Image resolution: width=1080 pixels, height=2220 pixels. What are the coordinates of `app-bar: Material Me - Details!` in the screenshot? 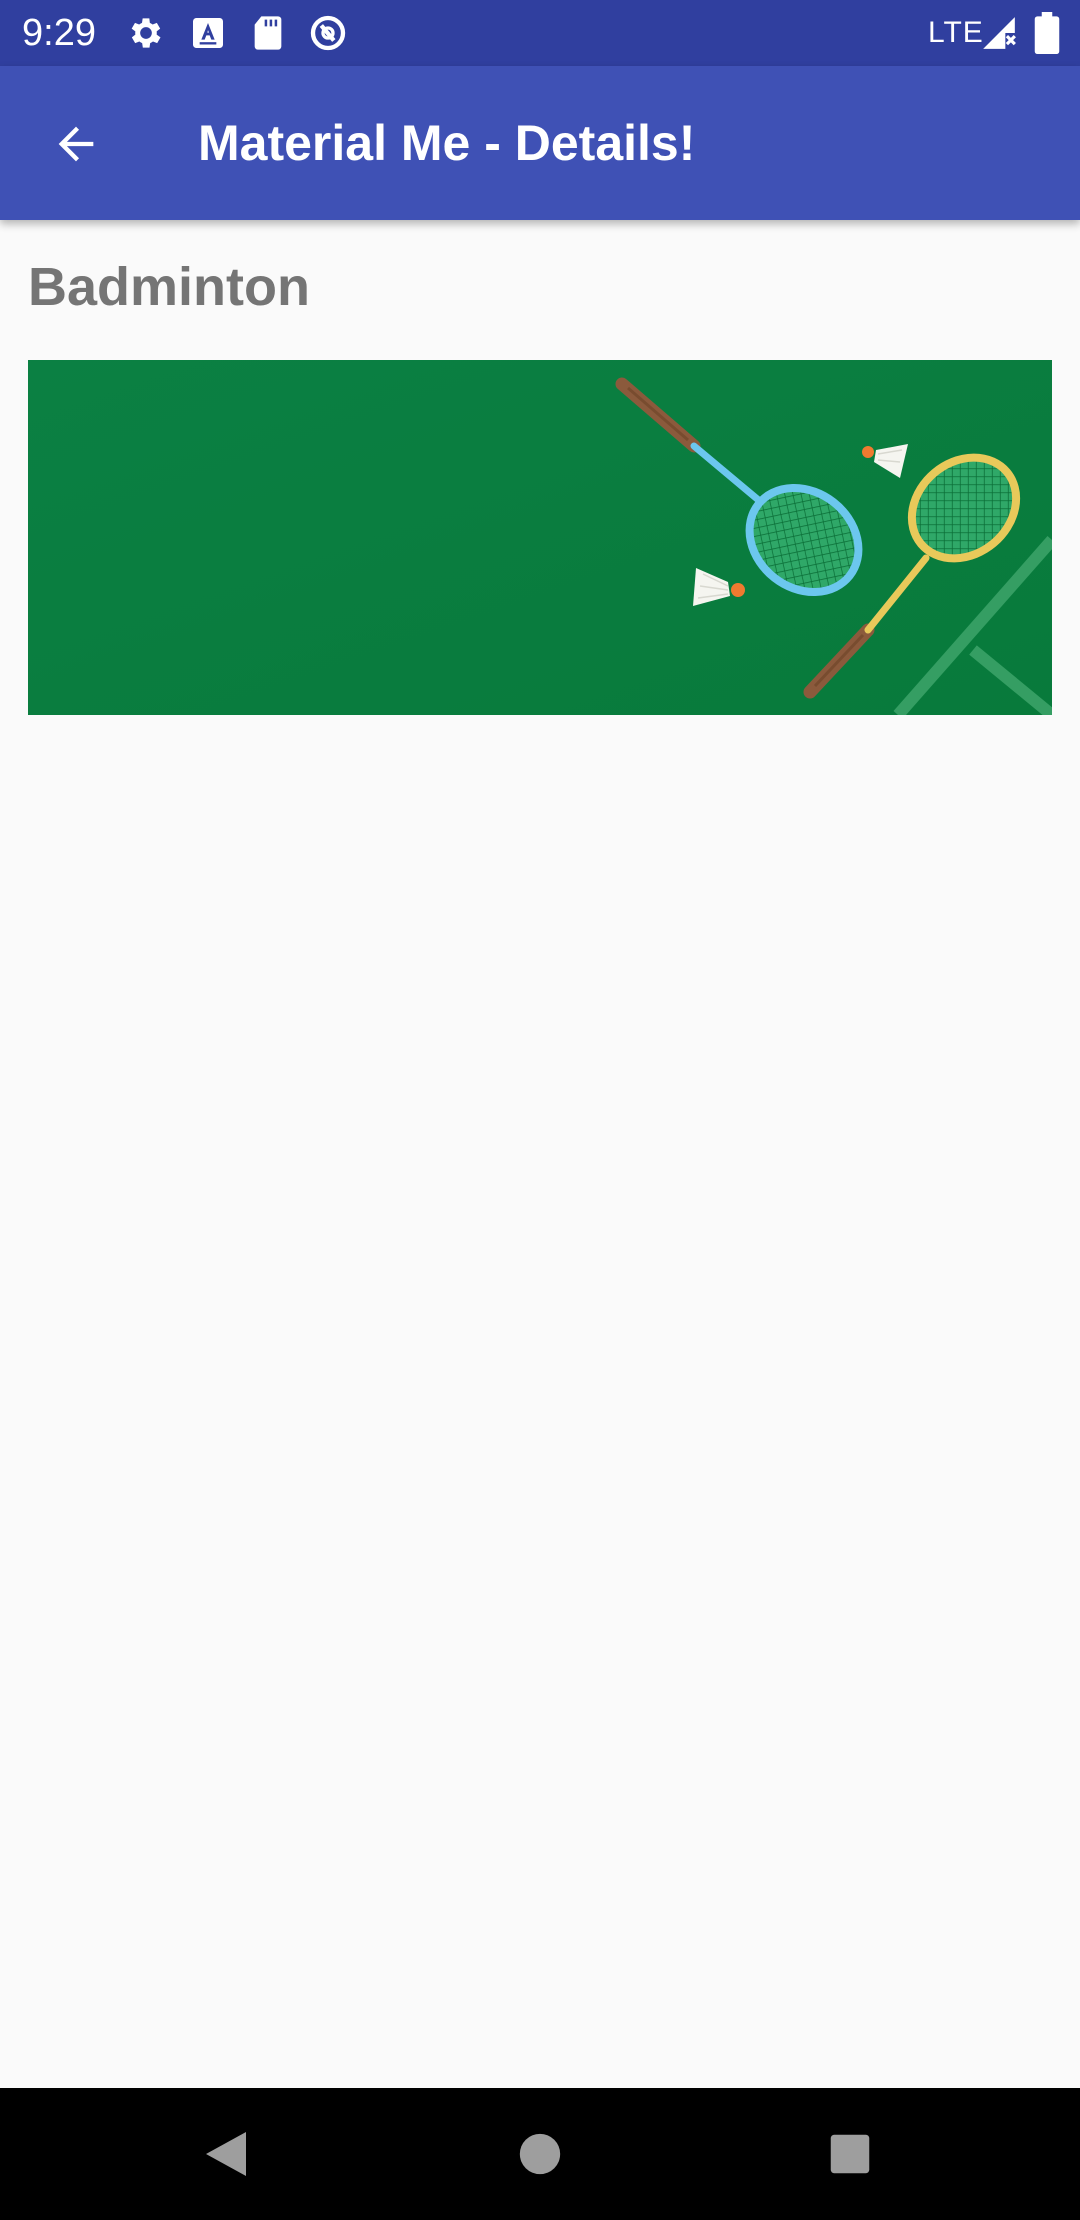 It's located at (540, 143).